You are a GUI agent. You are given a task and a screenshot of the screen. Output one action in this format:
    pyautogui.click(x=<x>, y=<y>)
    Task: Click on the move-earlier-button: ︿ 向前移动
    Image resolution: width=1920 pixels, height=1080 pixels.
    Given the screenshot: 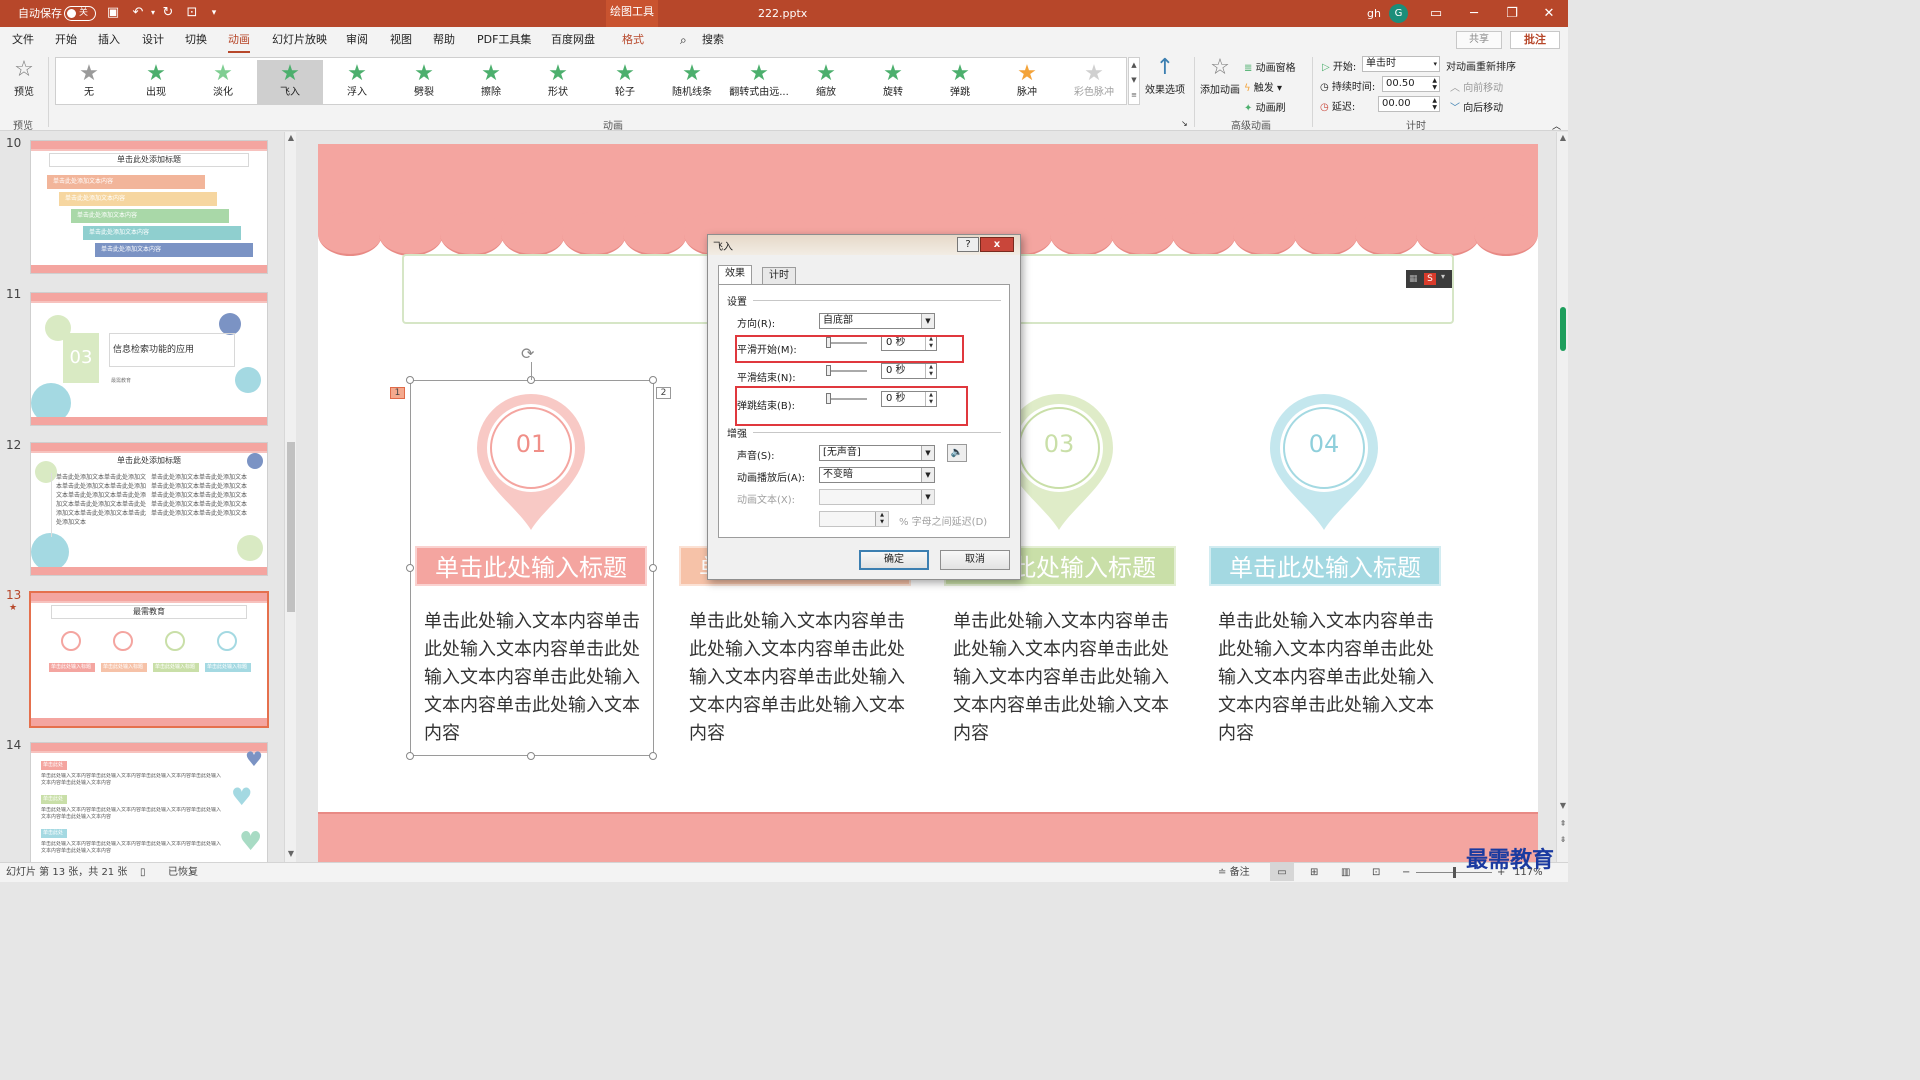 What is the action you would take?
    pyautogui.click(x=1476, y=86)
    